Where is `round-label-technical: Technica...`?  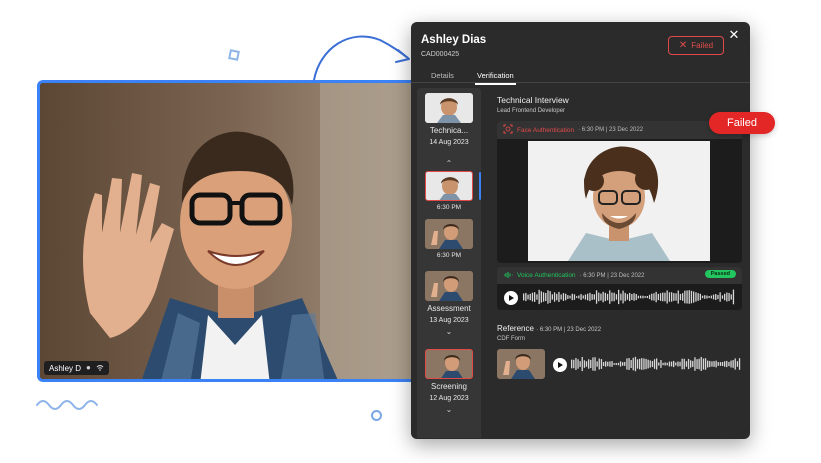 round-label-technical: Technica... is located at coordinates (449, 130).